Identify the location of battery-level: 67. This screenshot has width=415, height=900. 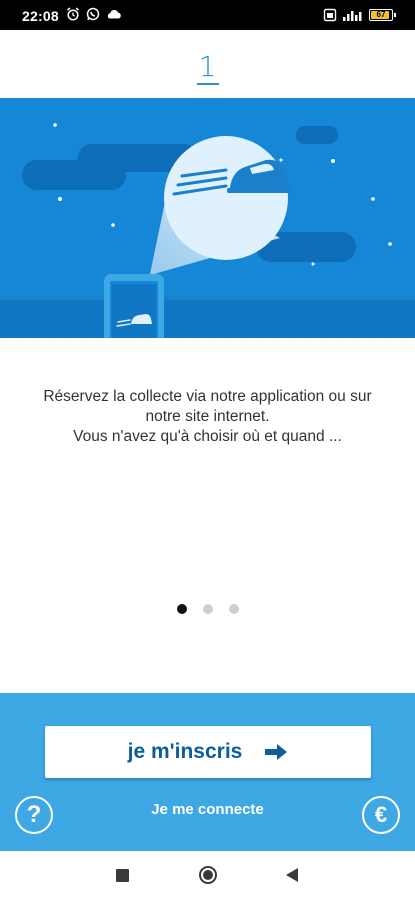
(381, 14).